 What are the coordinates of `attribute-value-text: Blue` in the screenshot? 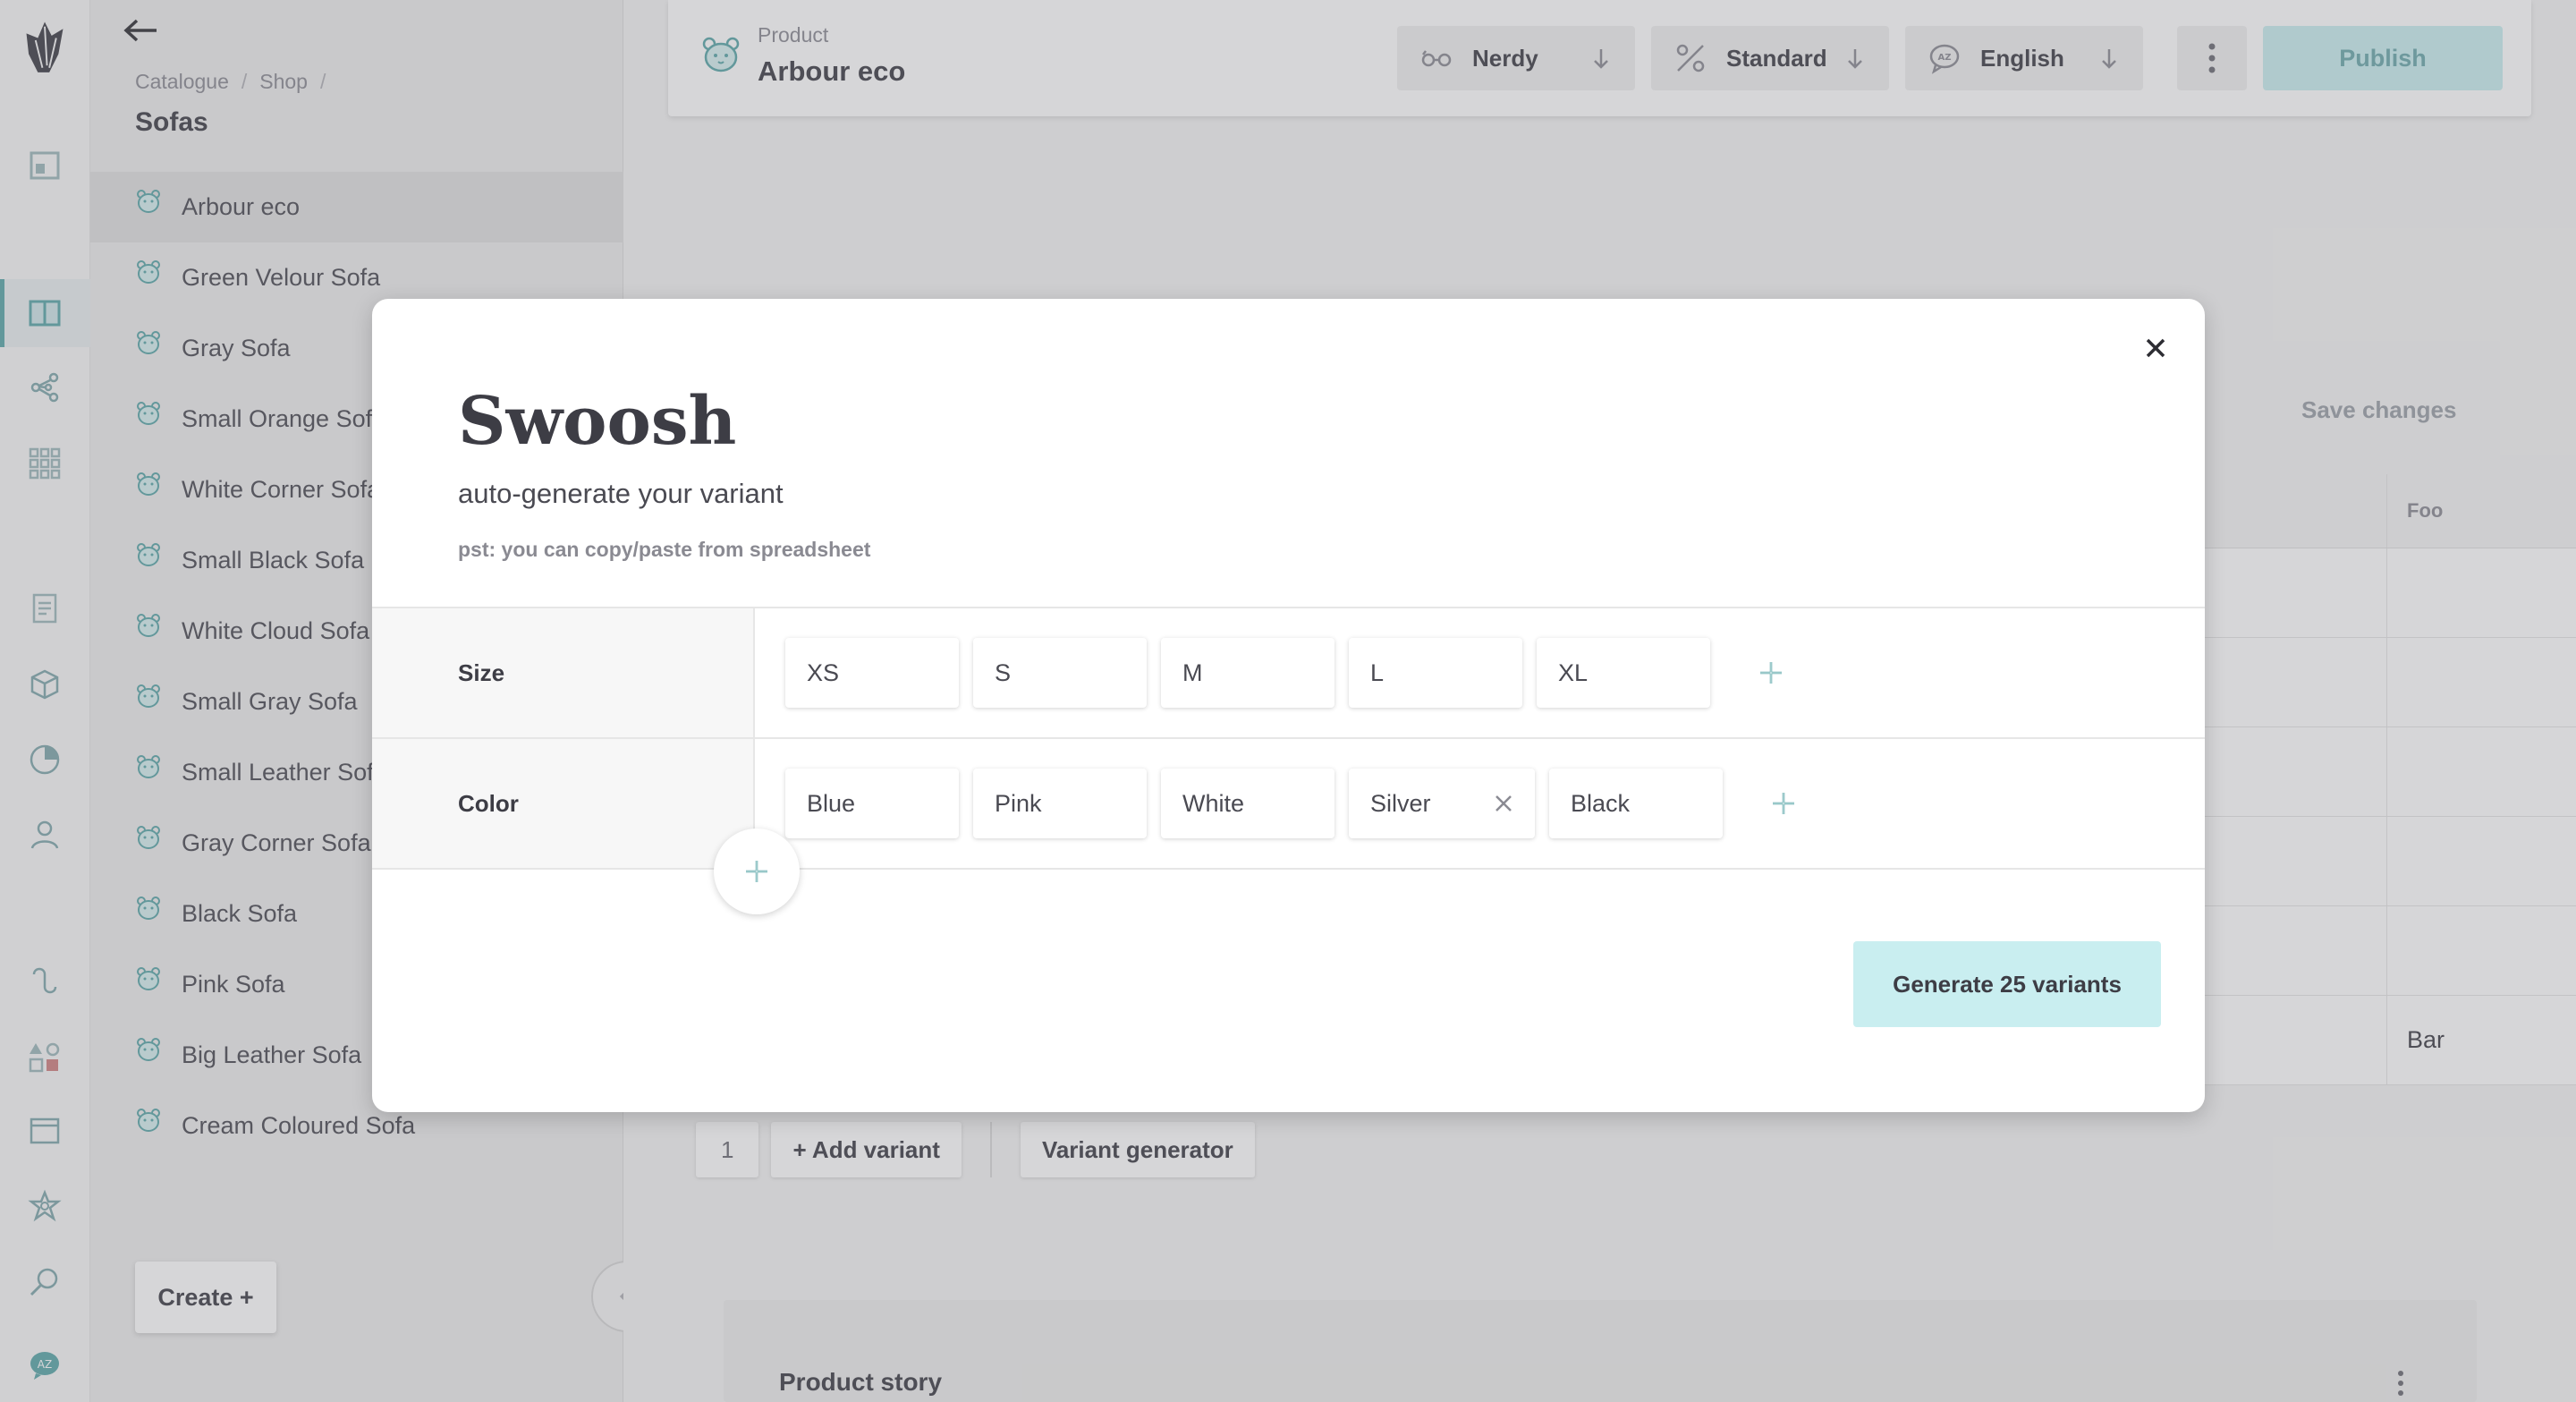 It's located at (831, 803).